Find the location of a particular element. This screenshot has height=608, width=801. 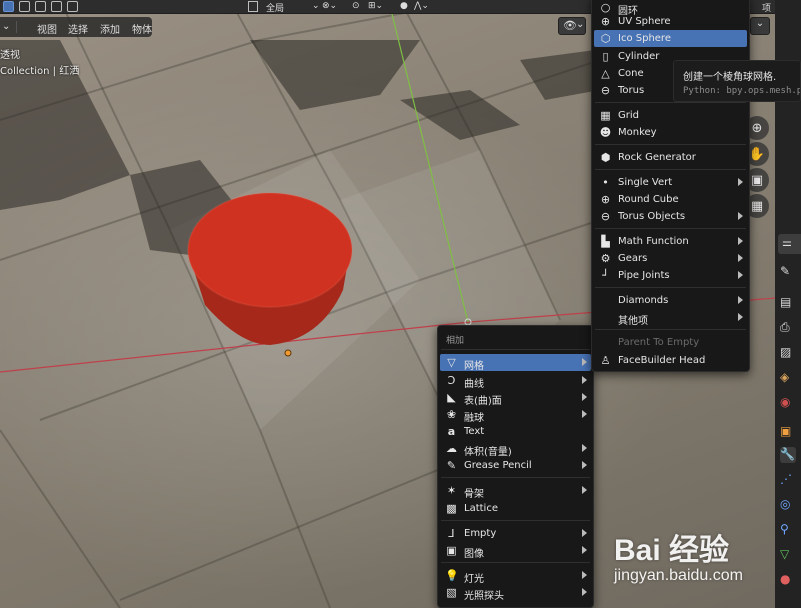

menu-object: 物体 is located at coordinates (142, 28).